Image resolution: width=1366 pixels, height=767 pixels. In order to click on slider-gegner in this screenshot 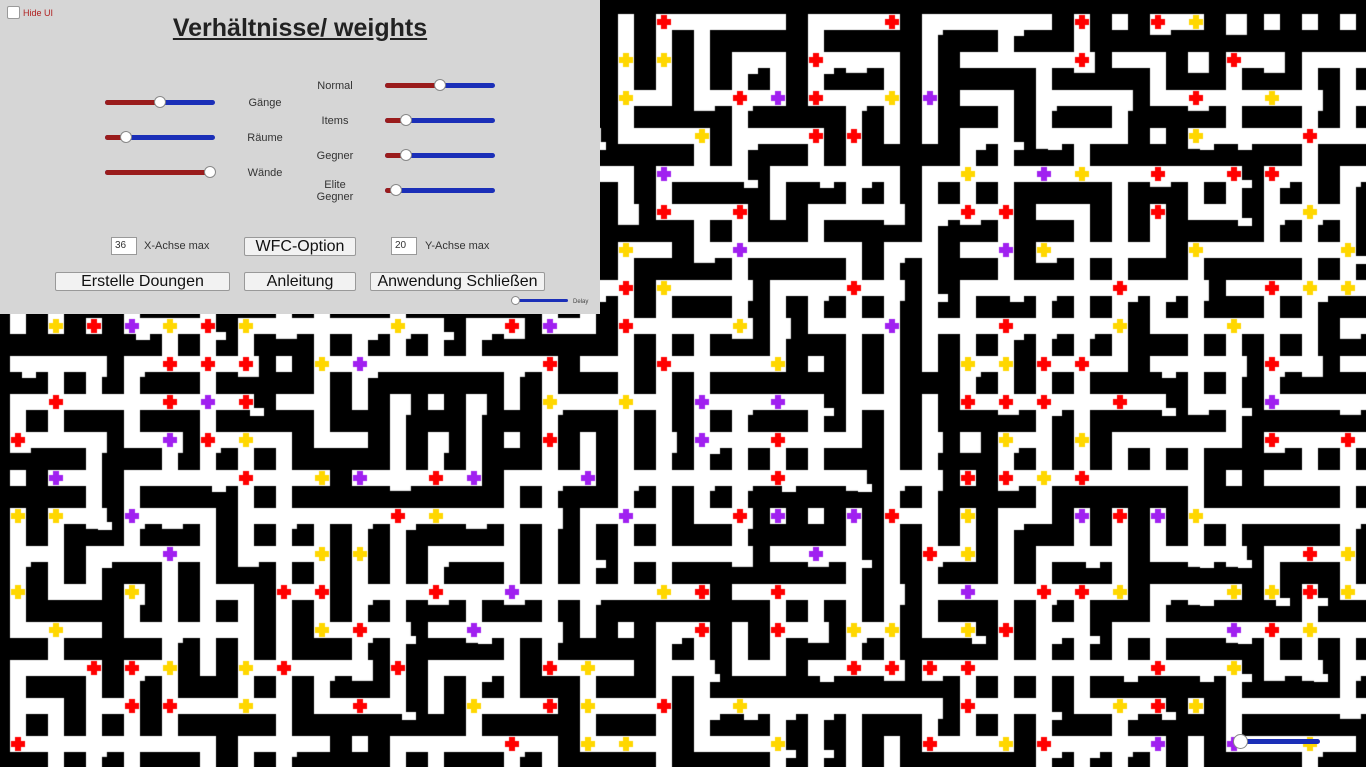, I will do `click(440, 155)`.